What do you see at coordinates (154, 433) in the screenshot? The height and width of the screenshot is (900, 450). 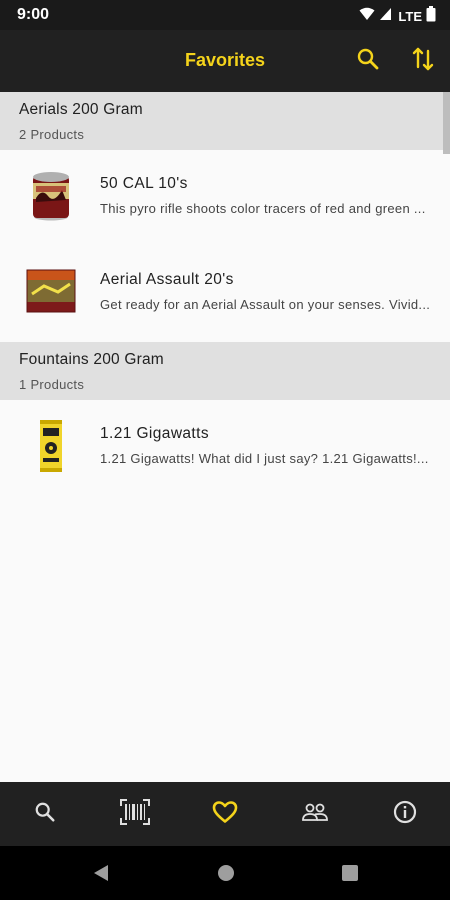 I see `product-title: 1.21 Gigawatts` at bounding box center [154, 433].